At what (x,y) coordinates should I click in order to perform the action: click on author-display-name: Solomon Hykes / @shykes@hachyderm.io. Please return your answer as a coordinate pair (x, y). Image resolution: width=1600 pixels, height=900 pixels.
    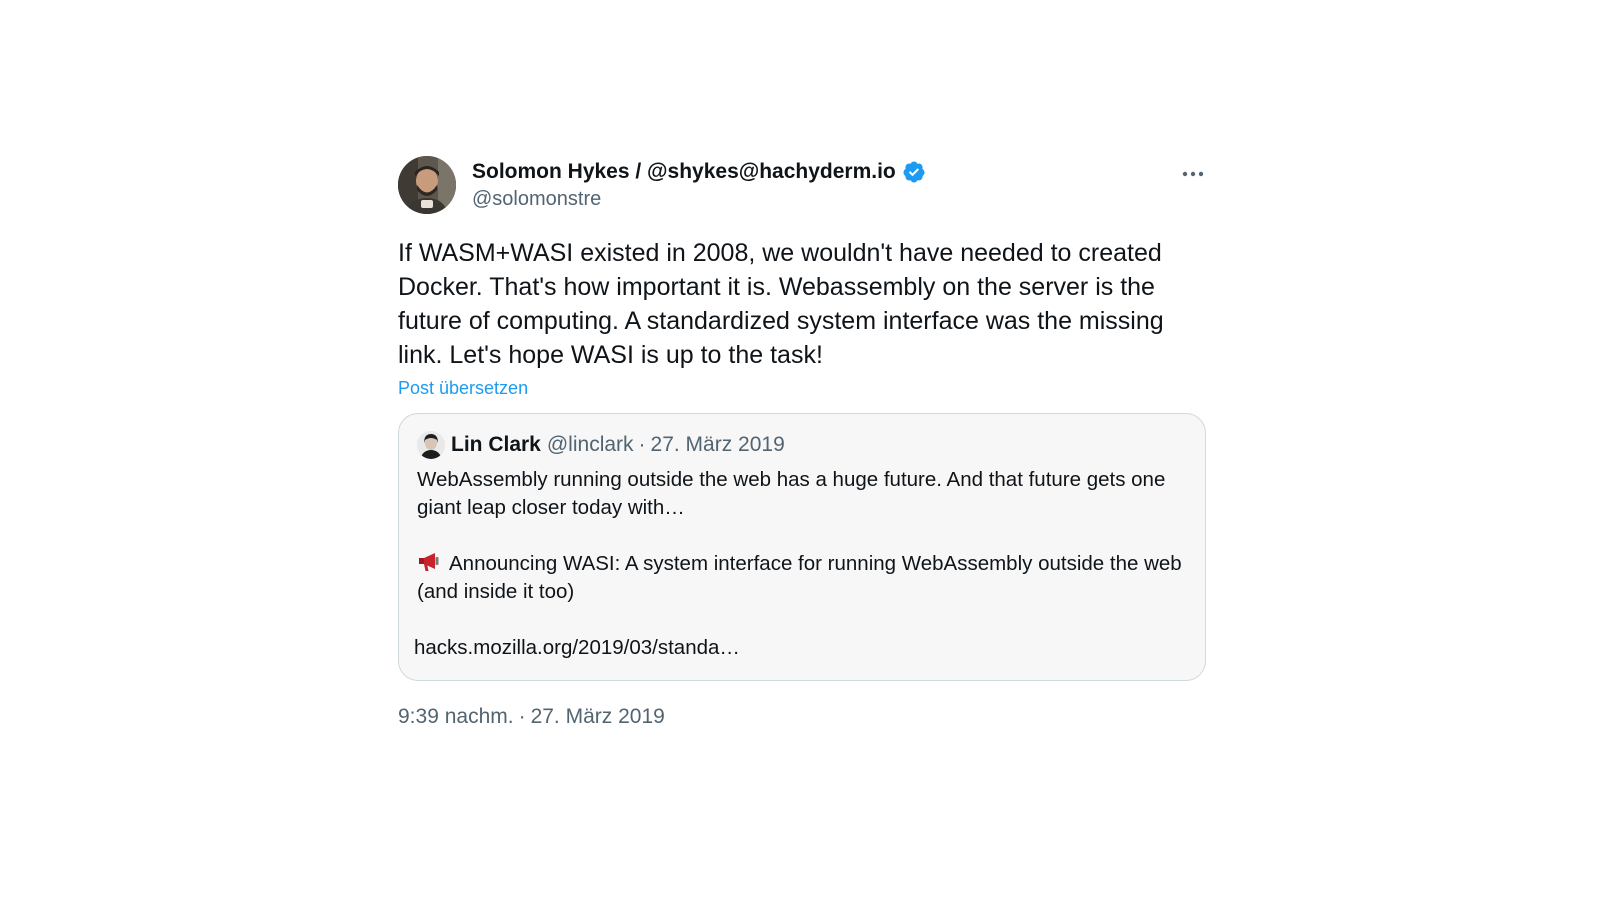
    Looking at the image, I should click on (684, 172).